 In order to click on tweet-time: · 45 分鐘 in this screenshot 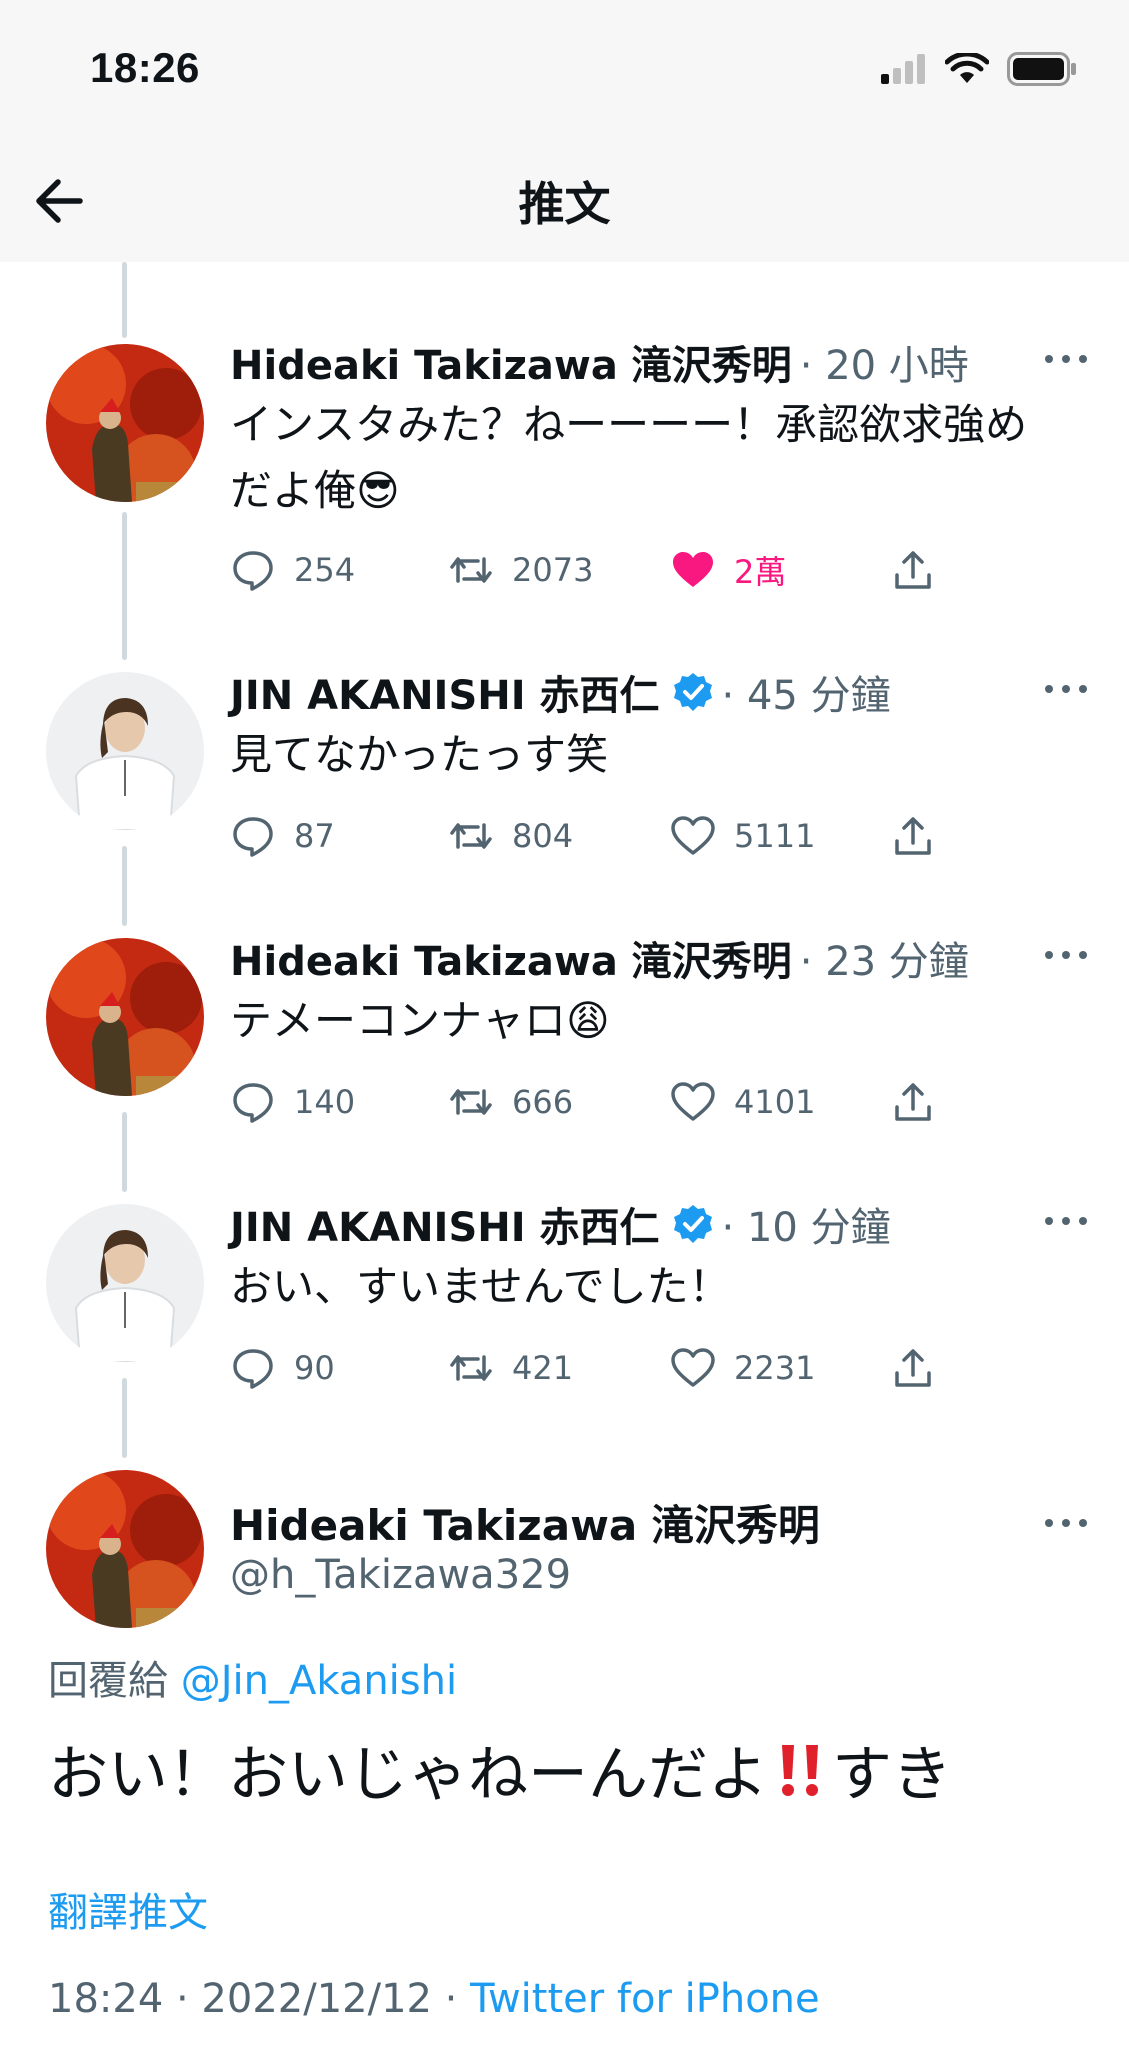, I will do `click(806, 696)`.